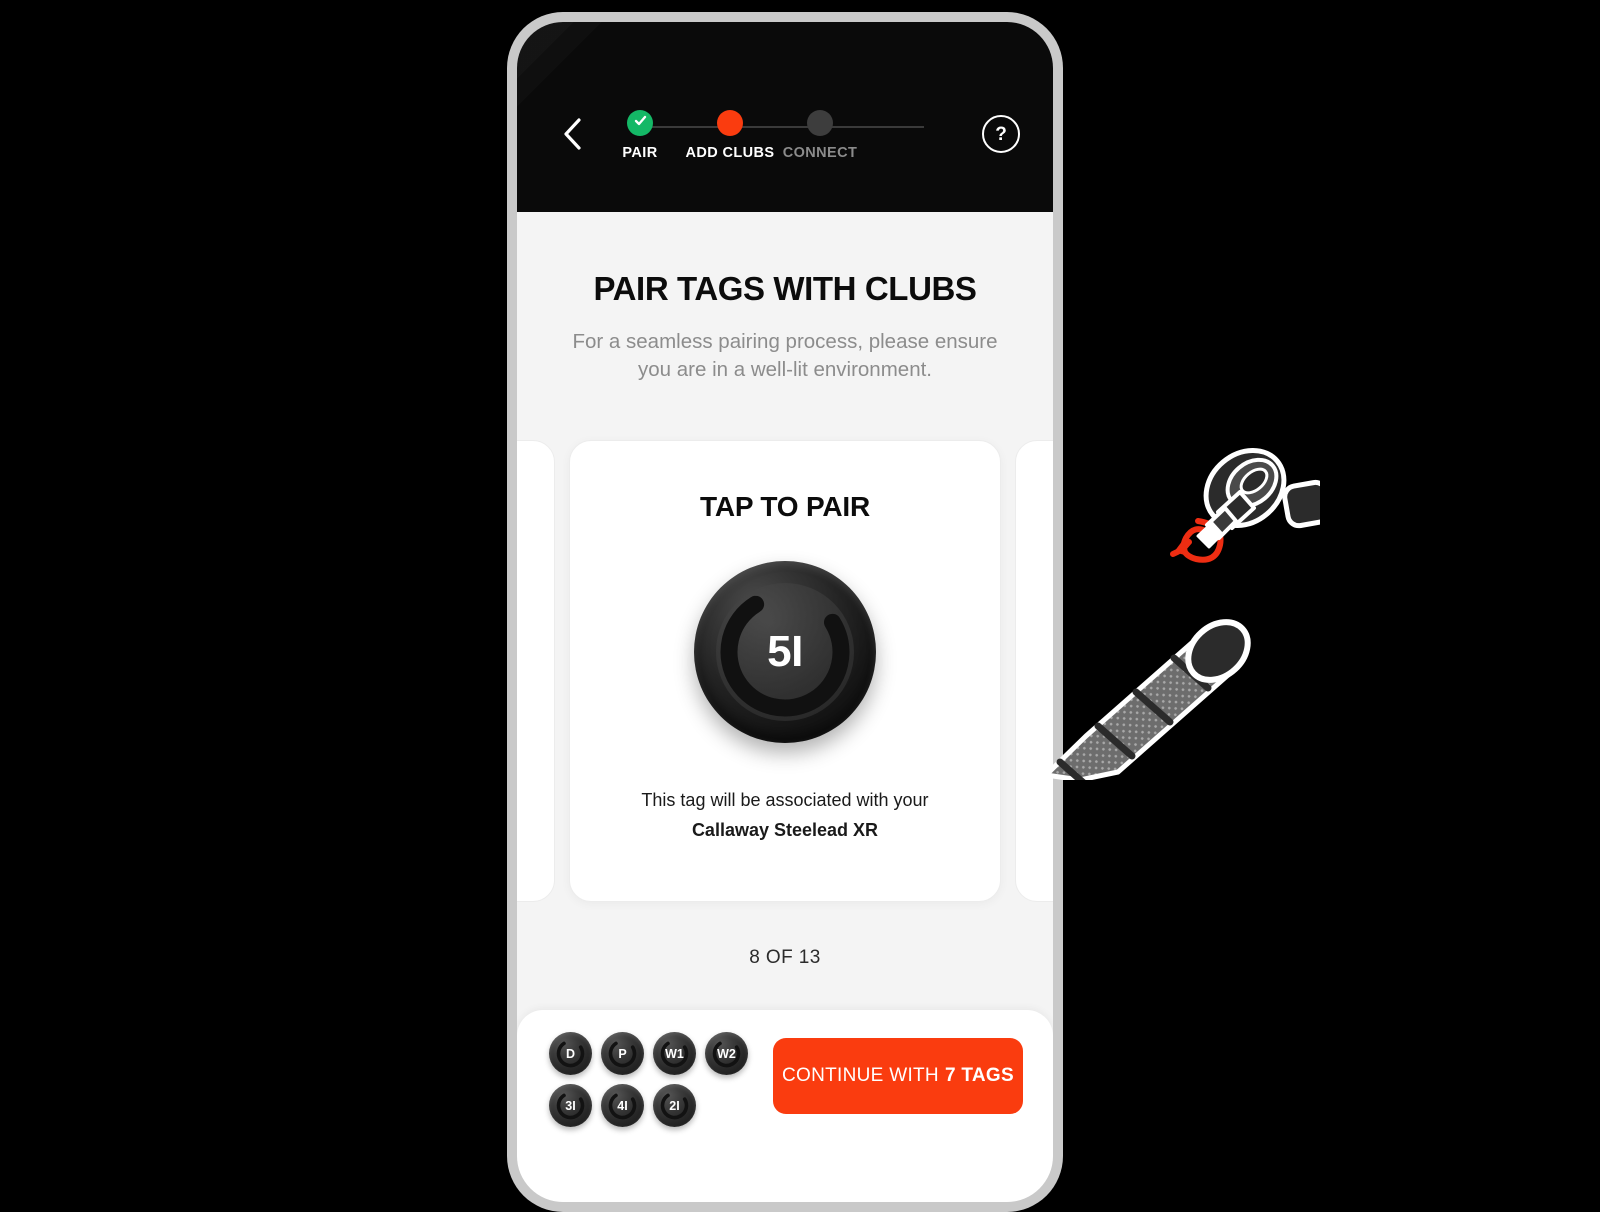 This screenshot has height=1212, width=1600. I want to click on step-connect: CONNECT, so click(820, 135).